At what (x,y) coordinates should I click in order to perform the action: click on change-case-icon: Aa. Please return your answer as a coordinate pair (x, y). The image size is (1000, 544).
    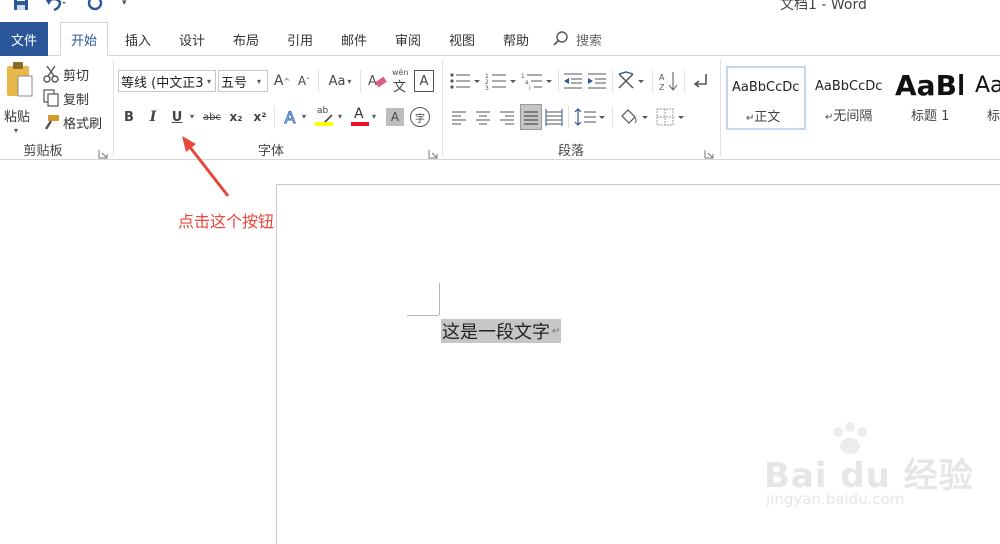
    Looking at the image, I should click on (337, 81).